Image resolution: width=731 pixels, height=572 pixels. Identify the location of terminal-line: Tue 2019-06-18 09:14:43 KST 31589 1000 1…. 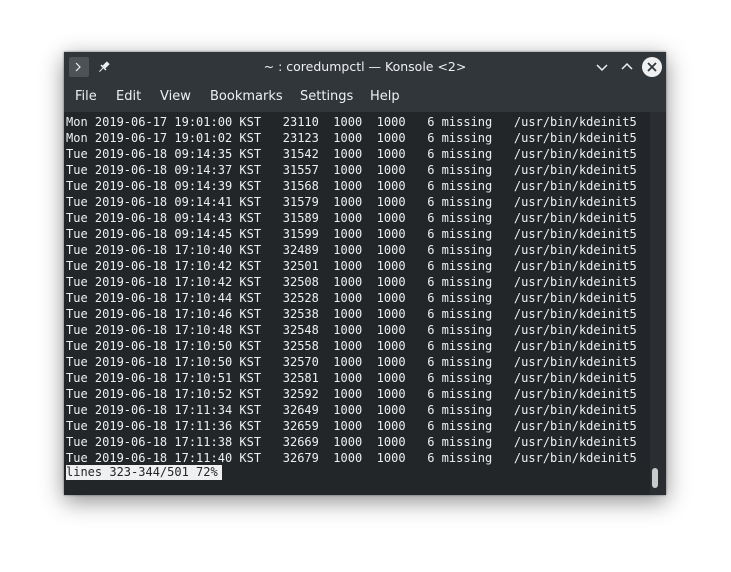
(351, 218).